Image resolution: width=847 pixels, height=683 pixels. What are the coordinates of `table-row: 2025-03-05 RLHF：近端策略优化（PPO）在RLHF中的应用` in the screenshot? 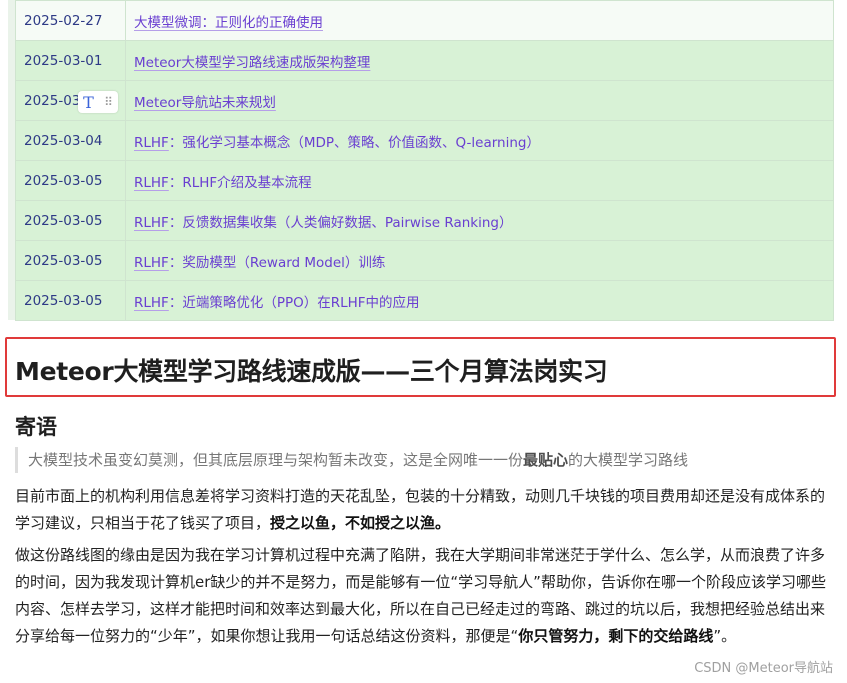 It's located at (424, 300).